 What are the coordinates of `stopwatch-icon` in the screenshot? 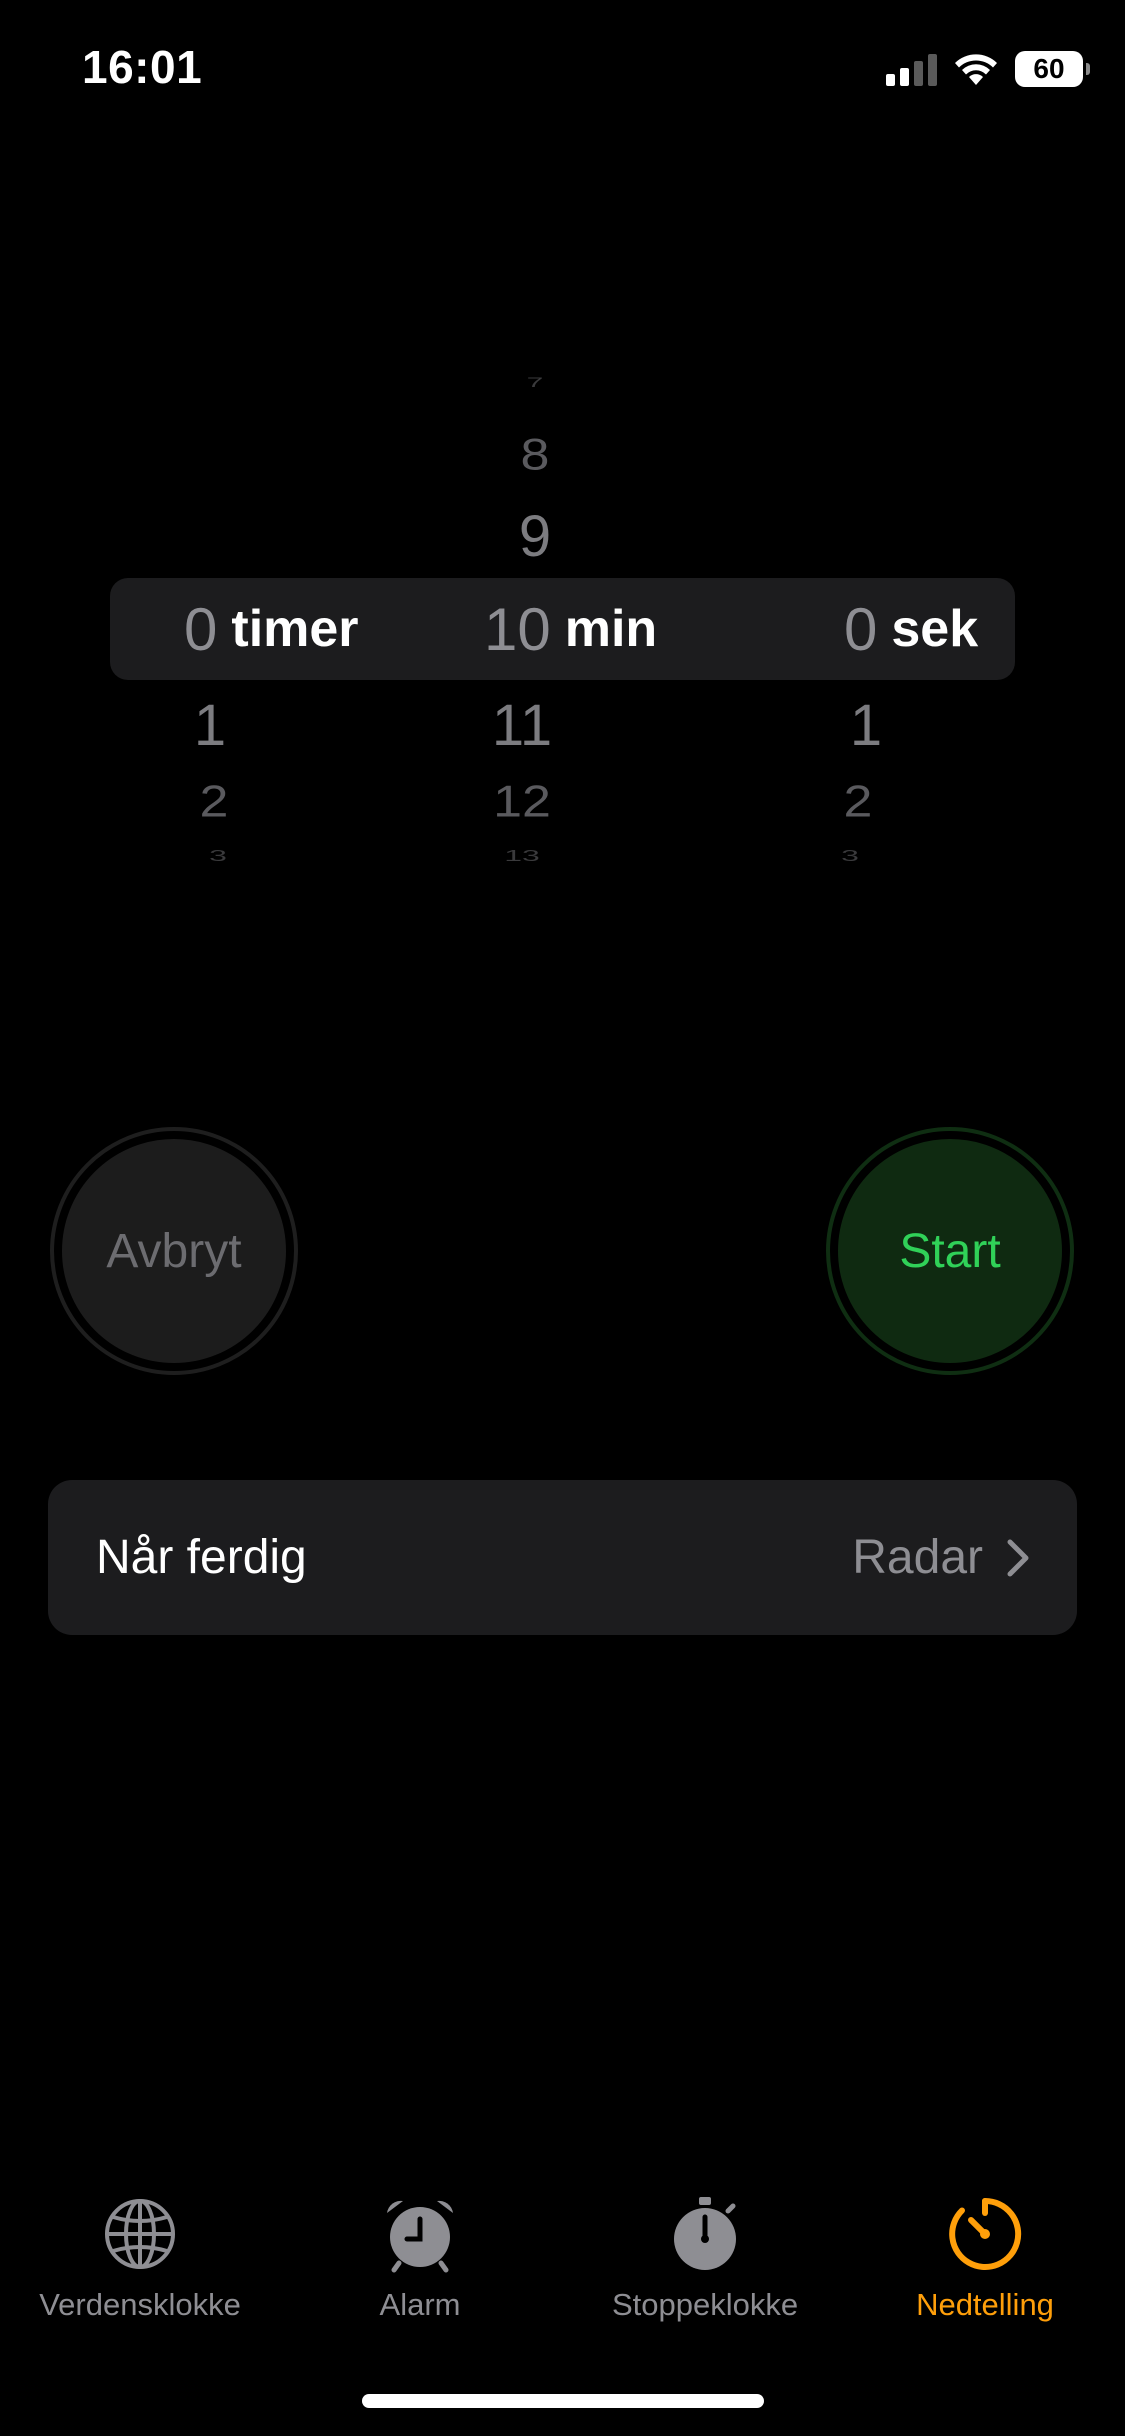 It's located at (705, 2233).